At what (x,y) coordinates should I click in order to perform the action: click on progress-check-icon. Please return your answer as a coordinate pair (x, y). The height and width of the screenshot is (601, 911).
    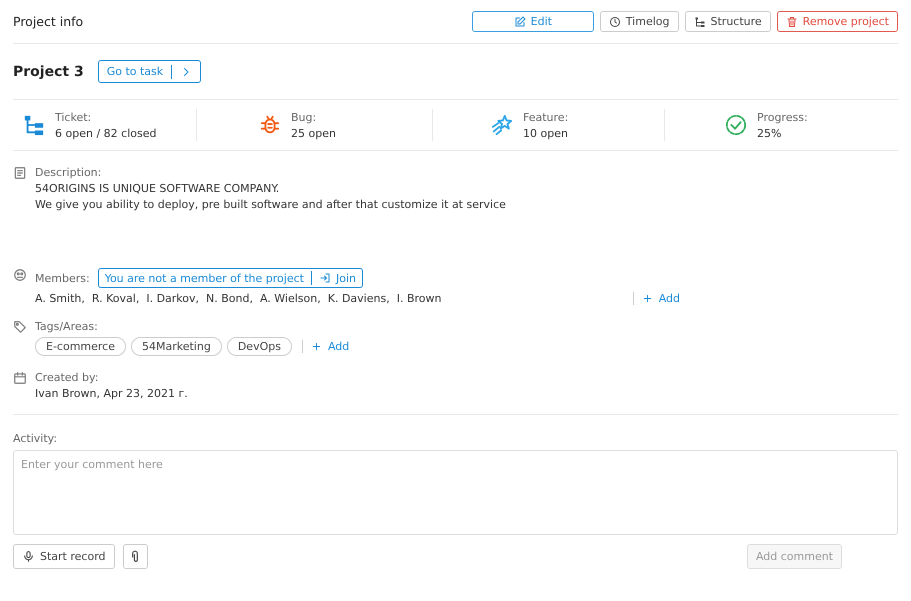
    Looking at the image, I should click on (736, 125).